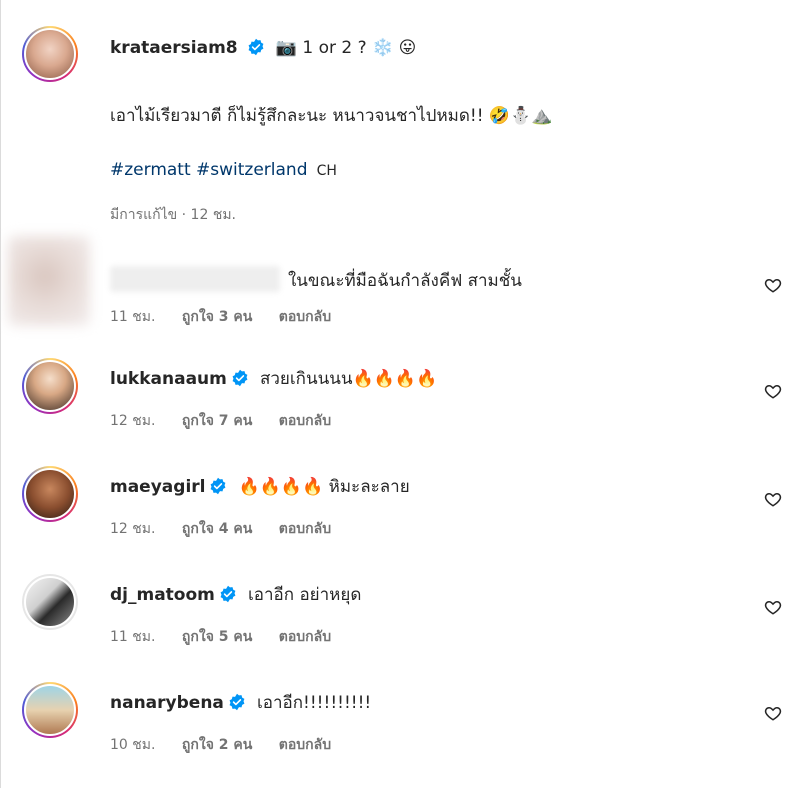  I want to click on comment-text: 🔥🔥🔥🔥 หิมะละลาย, so click(324, 487).